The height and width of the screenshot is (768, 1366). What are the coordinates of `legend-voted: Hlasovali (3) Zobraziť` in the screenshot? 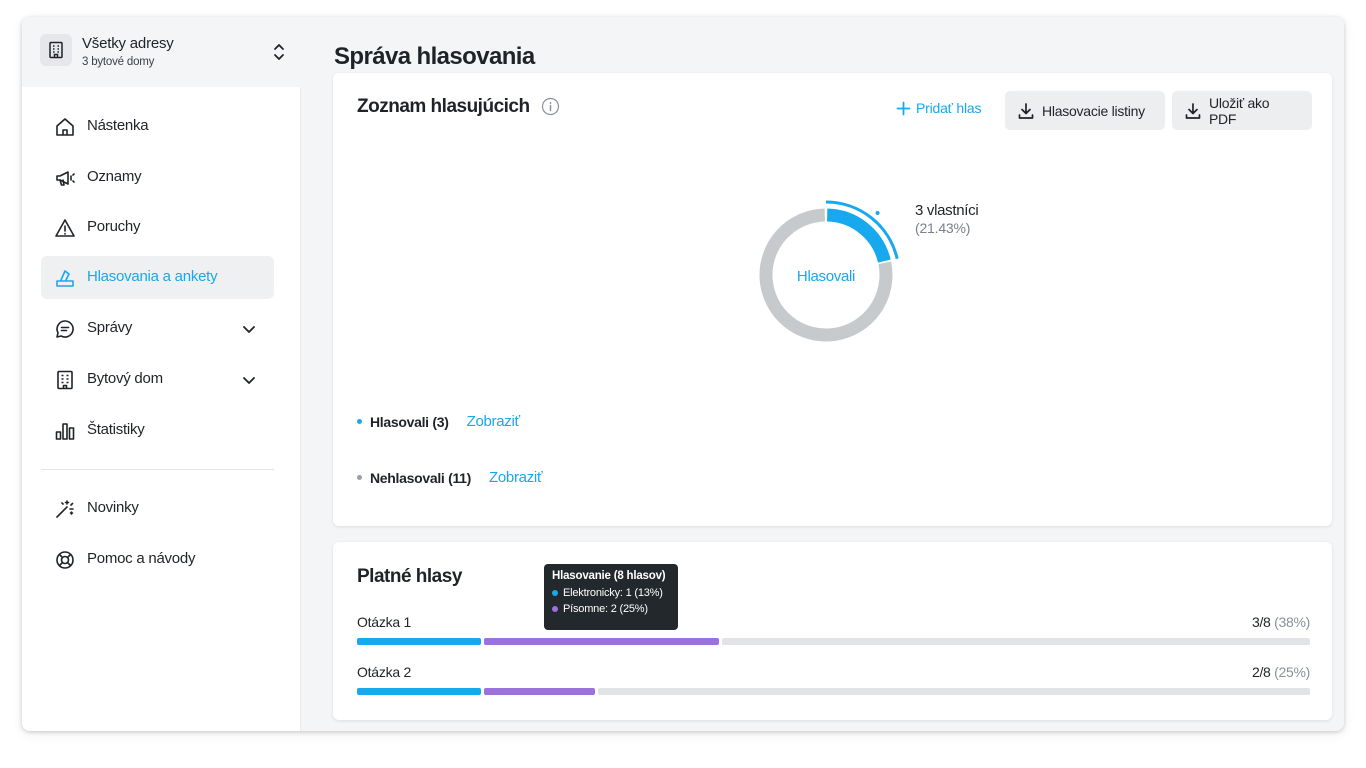 It's located at (438, 421).